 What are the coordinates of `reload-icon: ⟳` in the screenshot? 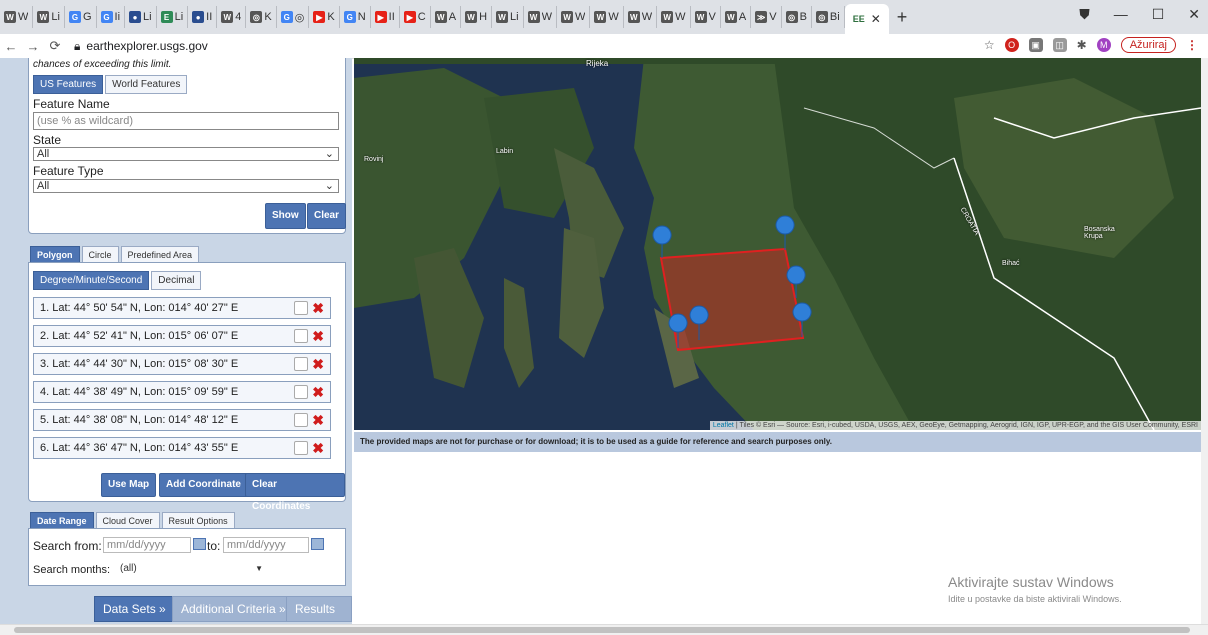 It's located at (55, 46).